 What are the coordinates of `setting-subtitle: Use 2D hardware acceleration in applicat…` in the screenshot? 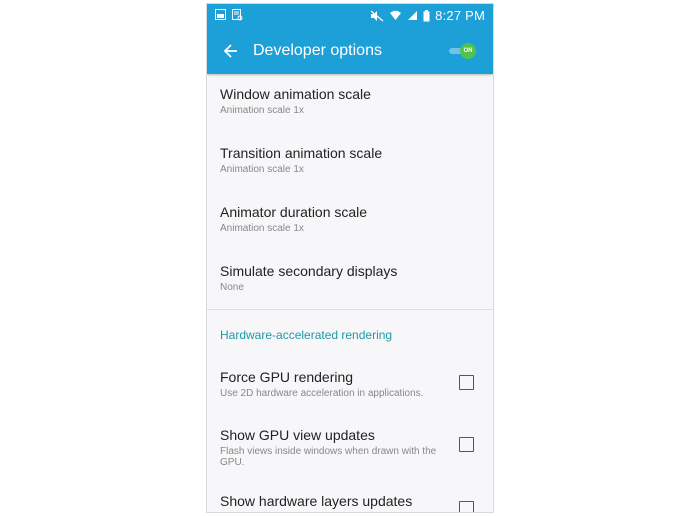 It's located at (322, 393).